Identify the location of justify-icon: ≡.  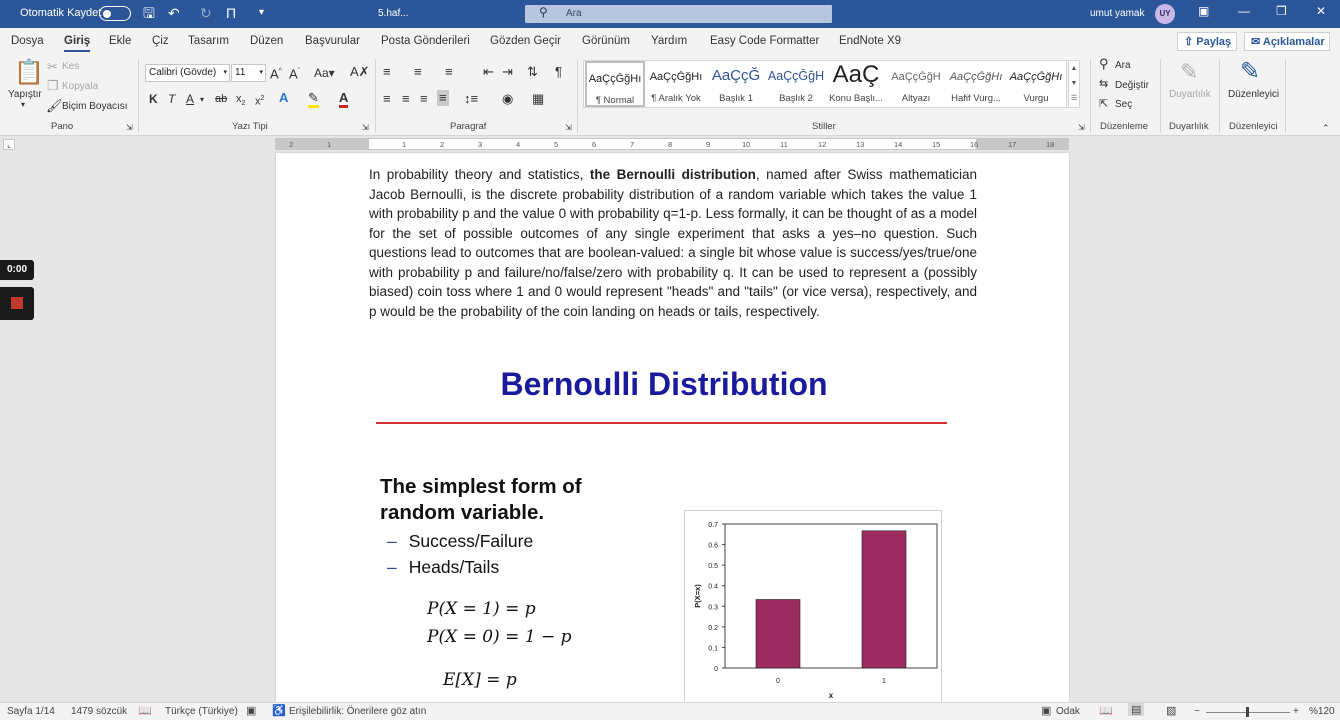
(443, 98).